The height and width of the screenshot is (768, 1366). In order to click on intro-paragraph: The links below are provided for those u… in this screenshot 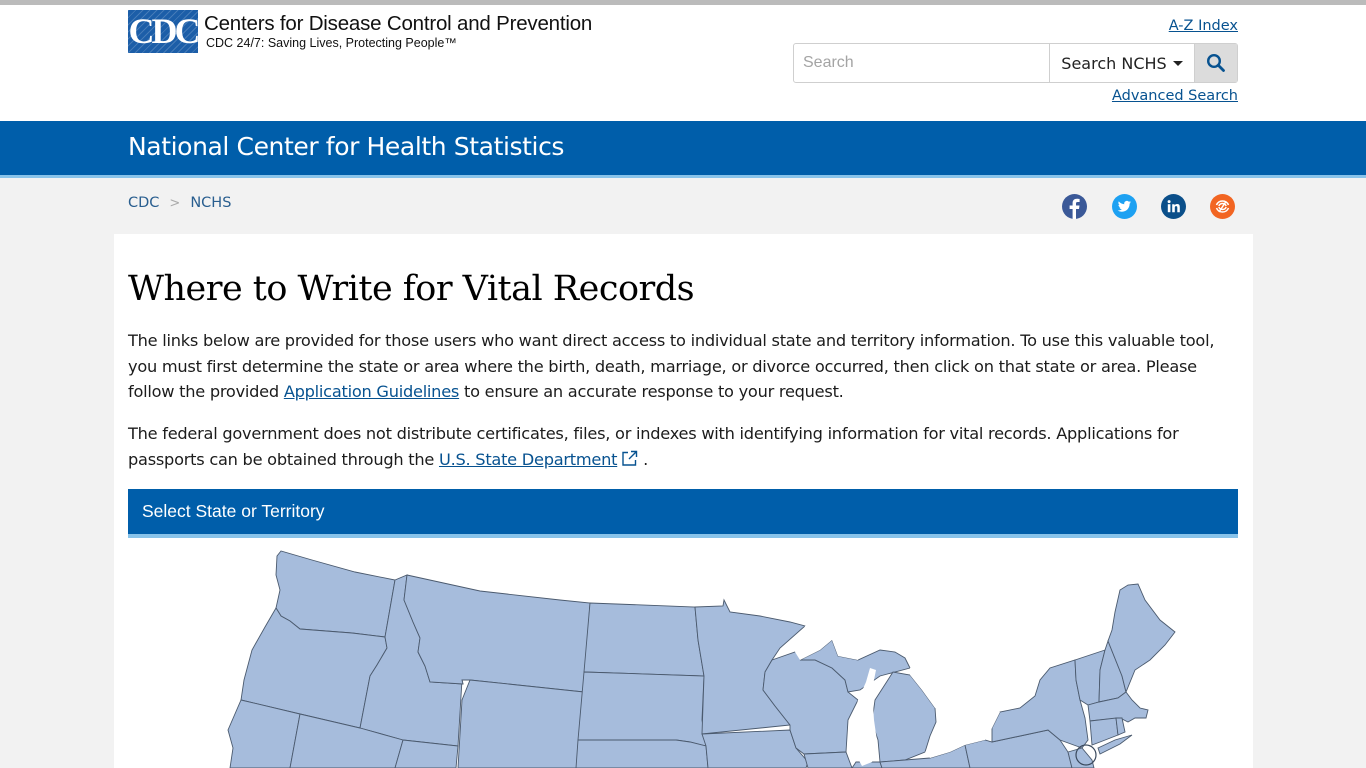, I will do `click(683, 366)`.